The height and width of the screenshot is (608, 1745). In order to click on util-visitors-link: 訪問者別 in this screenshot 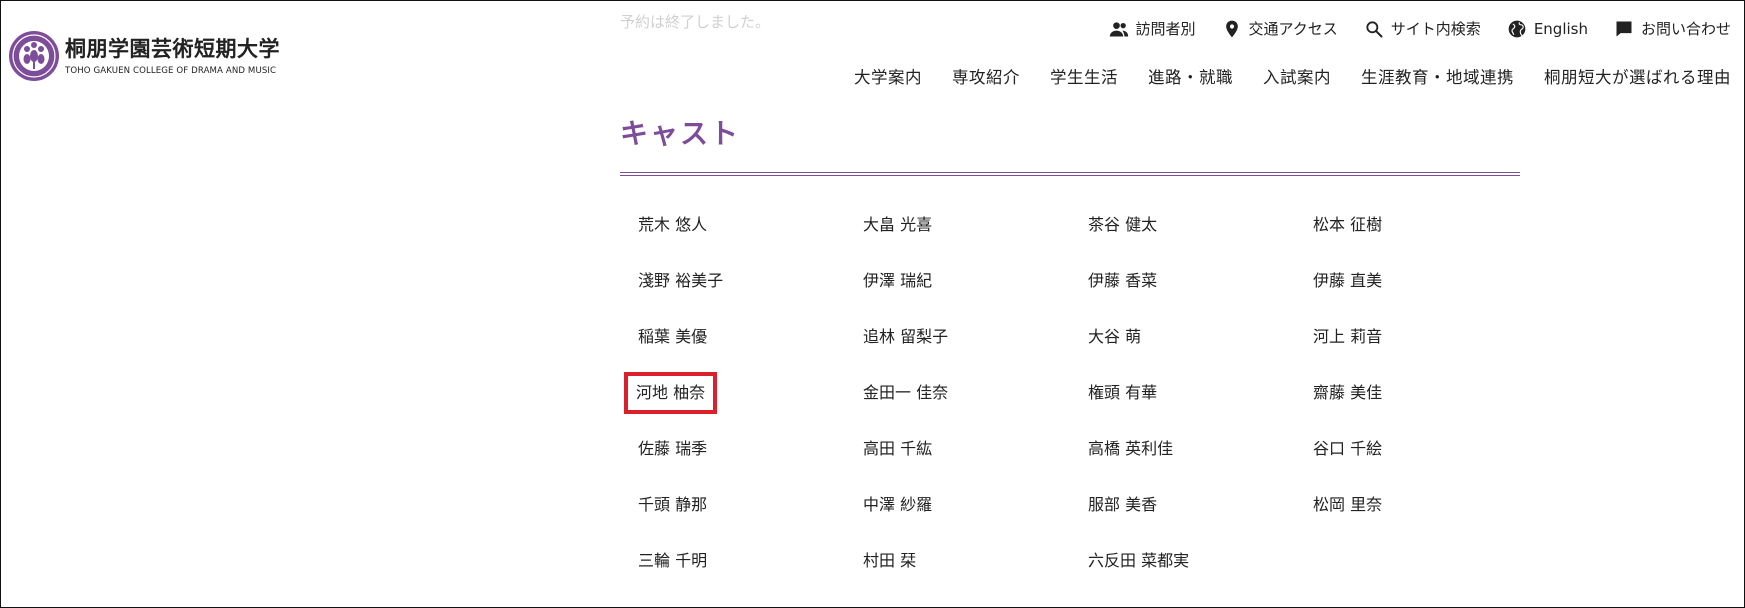, I will do `click(1152, 28)`.